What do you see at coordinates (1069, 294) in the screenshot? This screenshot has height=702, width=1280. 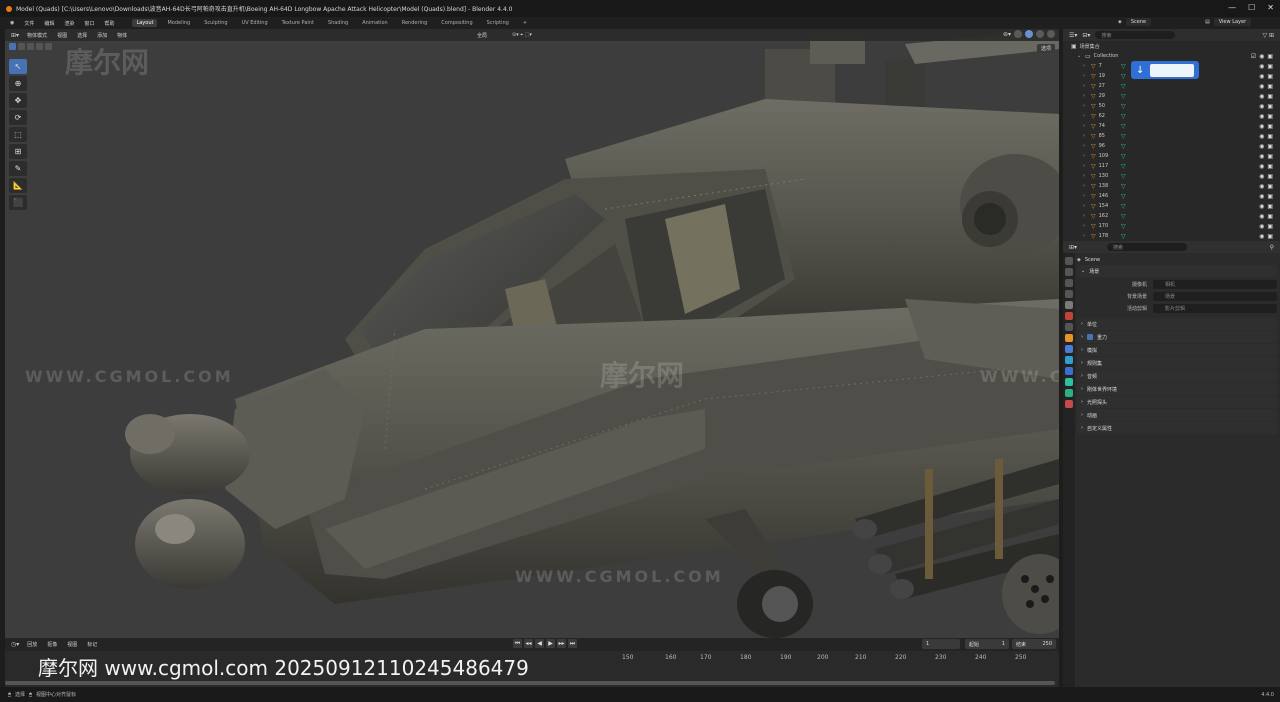 I see `view-layer-tab-icon` at bounding box center [1069, 294].